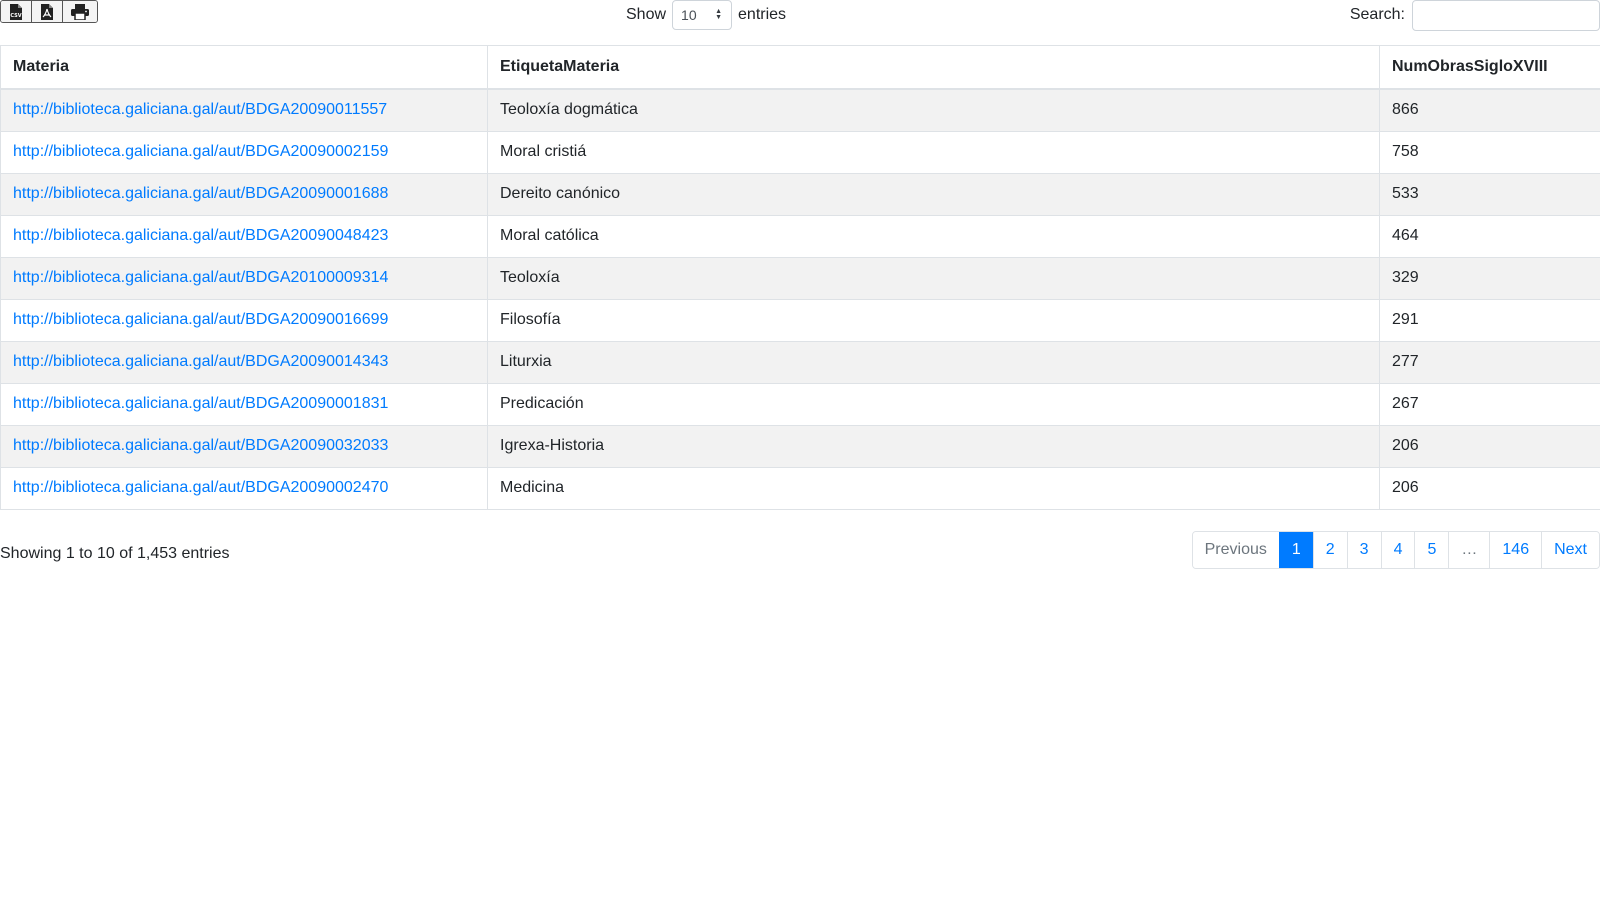 The height and width of the screenshot is (900, 1600). I want to click on cell-num-obras: 329, so click(1489, 278).